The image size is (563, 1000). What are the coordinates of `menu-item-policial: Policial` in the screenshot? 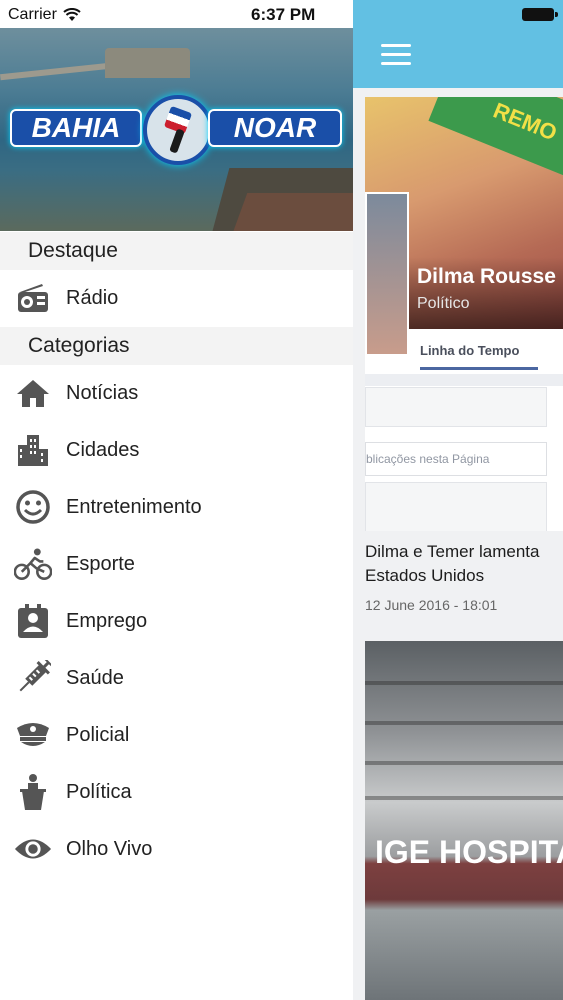 It's located at (176, 735).